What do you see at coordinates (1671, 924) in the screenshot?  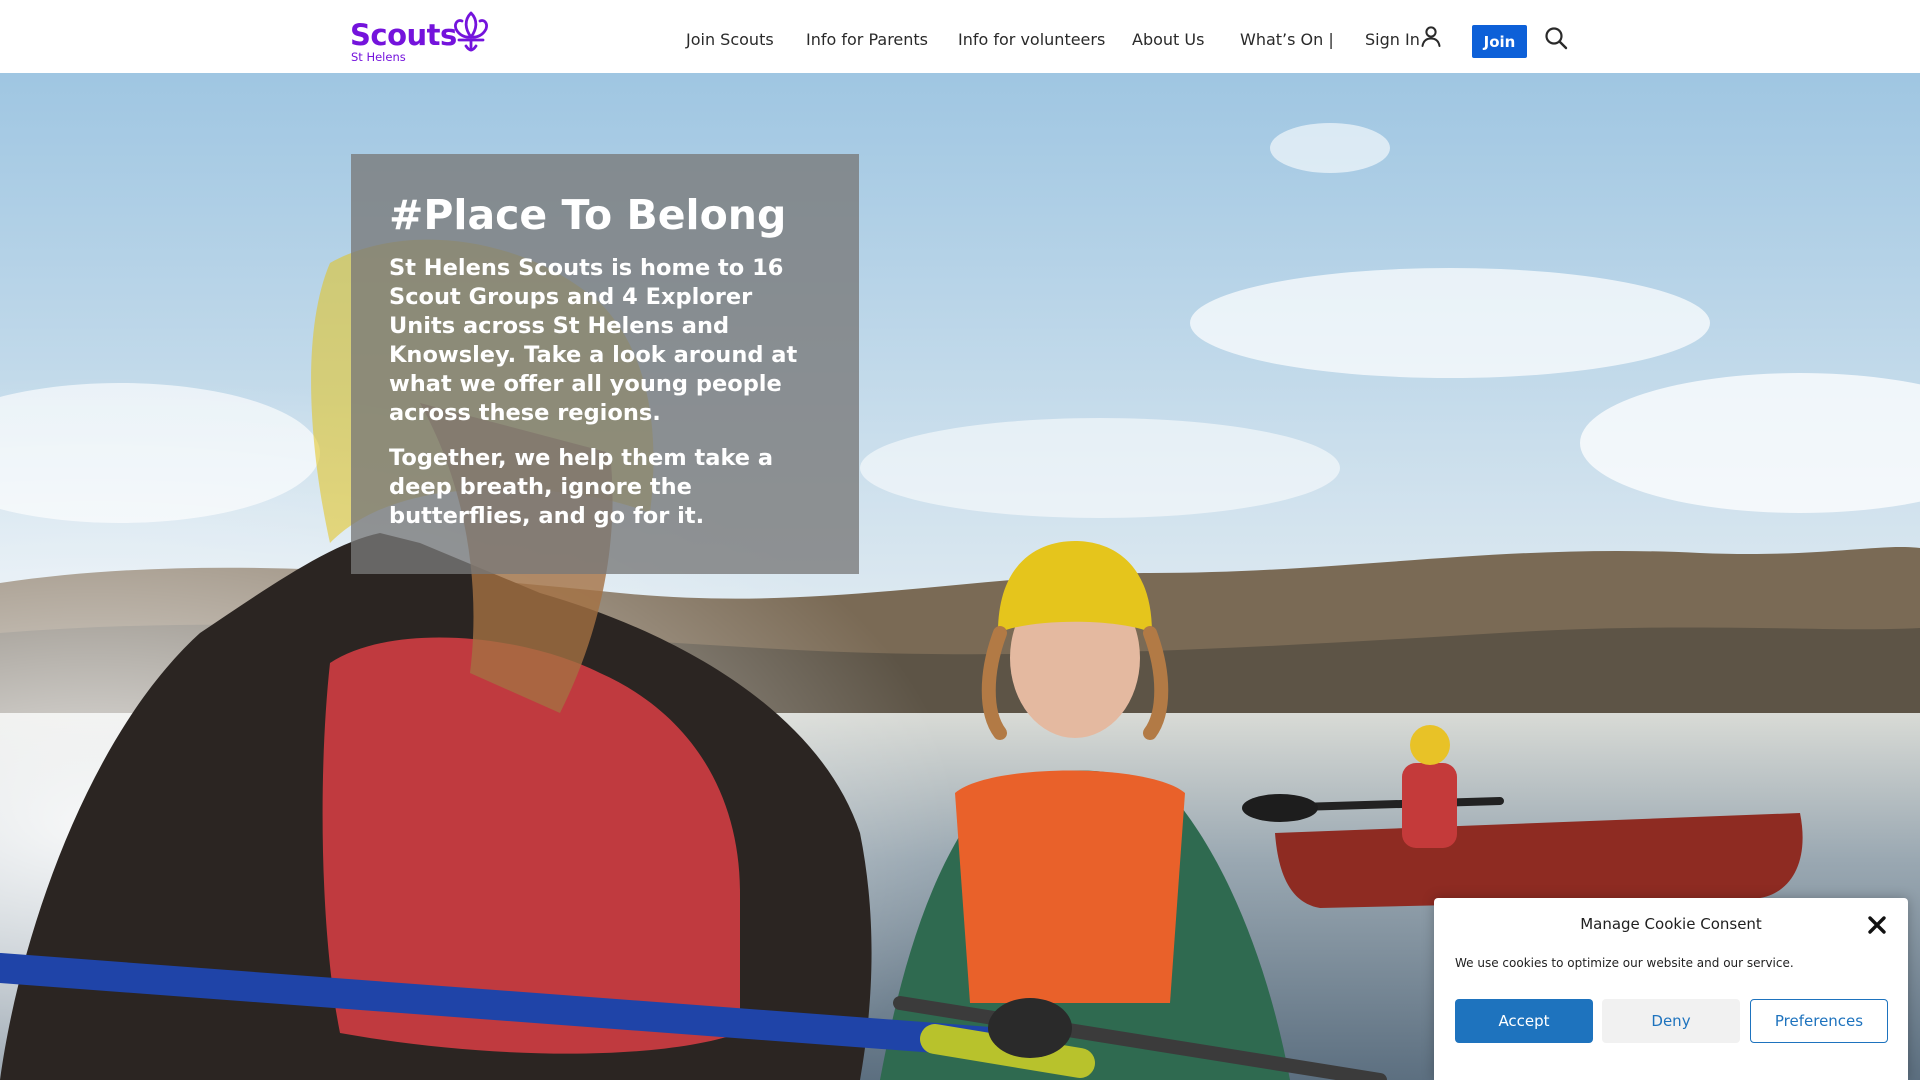 I see `cookie-title: Manage Cookie Consent` at bounding box center [1671, 924].